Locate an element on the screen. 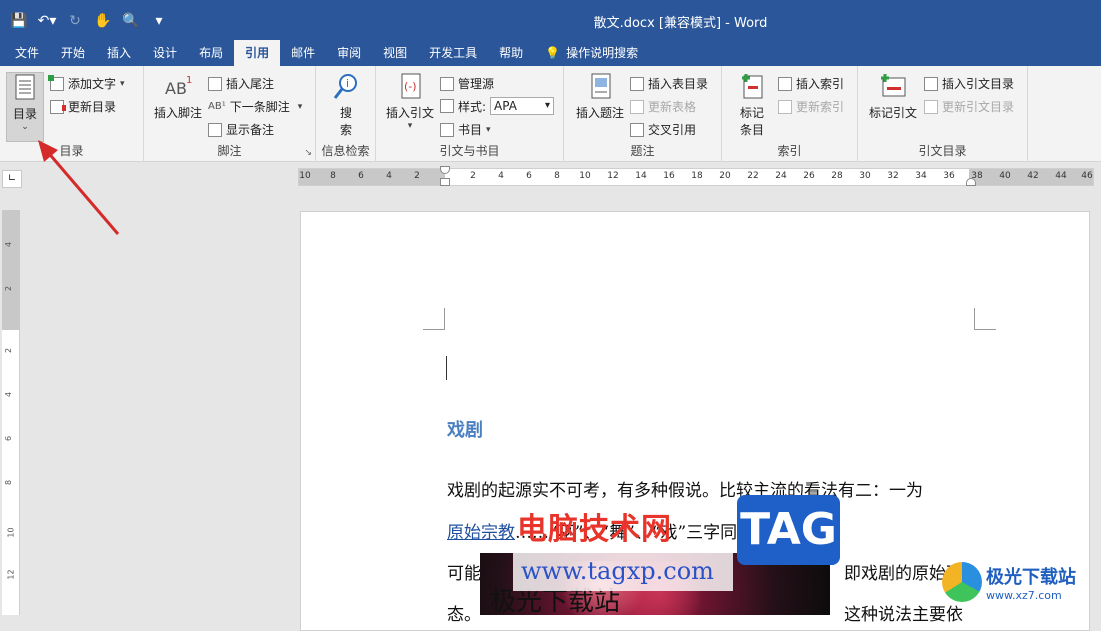  paragraph-line: 可能 is located at coordinates (464, 571).